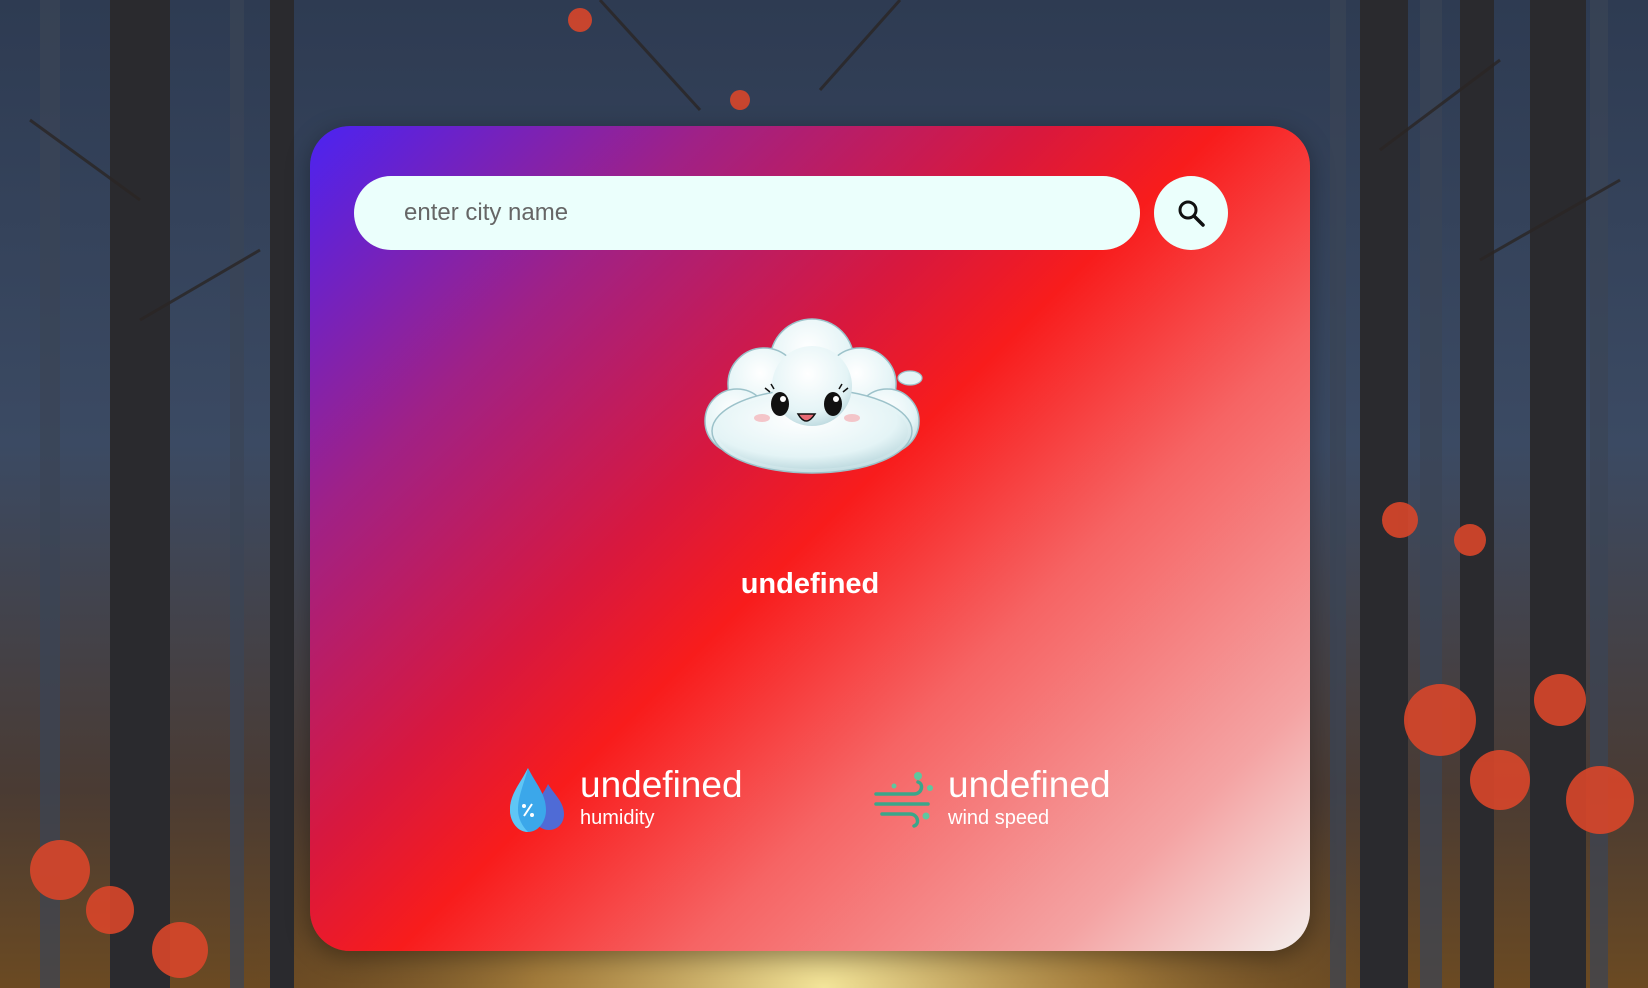 The width and height of the screenshot is (1648, 988). Describe the element at coordinates (747, 213) in the screenshot. I see `city-search-input` at that location.